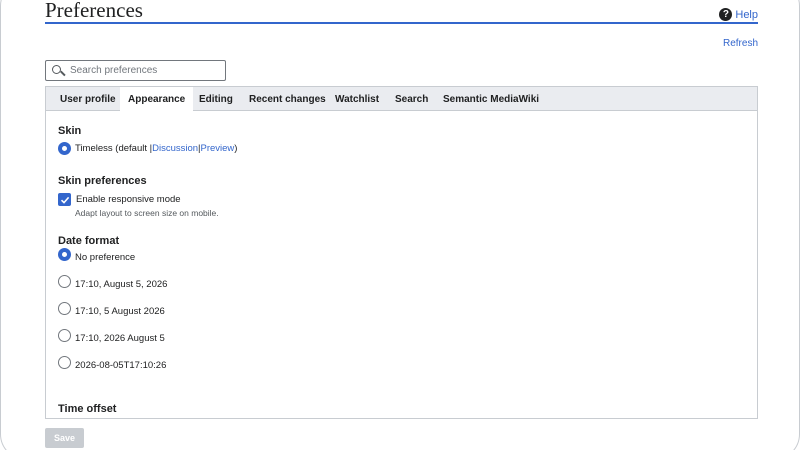 Image resolution: width=800 pixels, height=450 pixels. I want to click on search-icon, so click(58, 70).